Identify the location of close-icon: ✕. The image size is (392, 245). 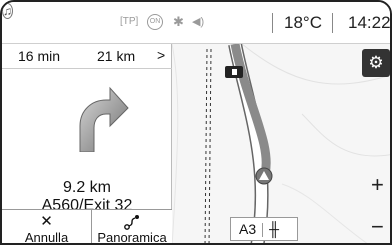
(46, 221).